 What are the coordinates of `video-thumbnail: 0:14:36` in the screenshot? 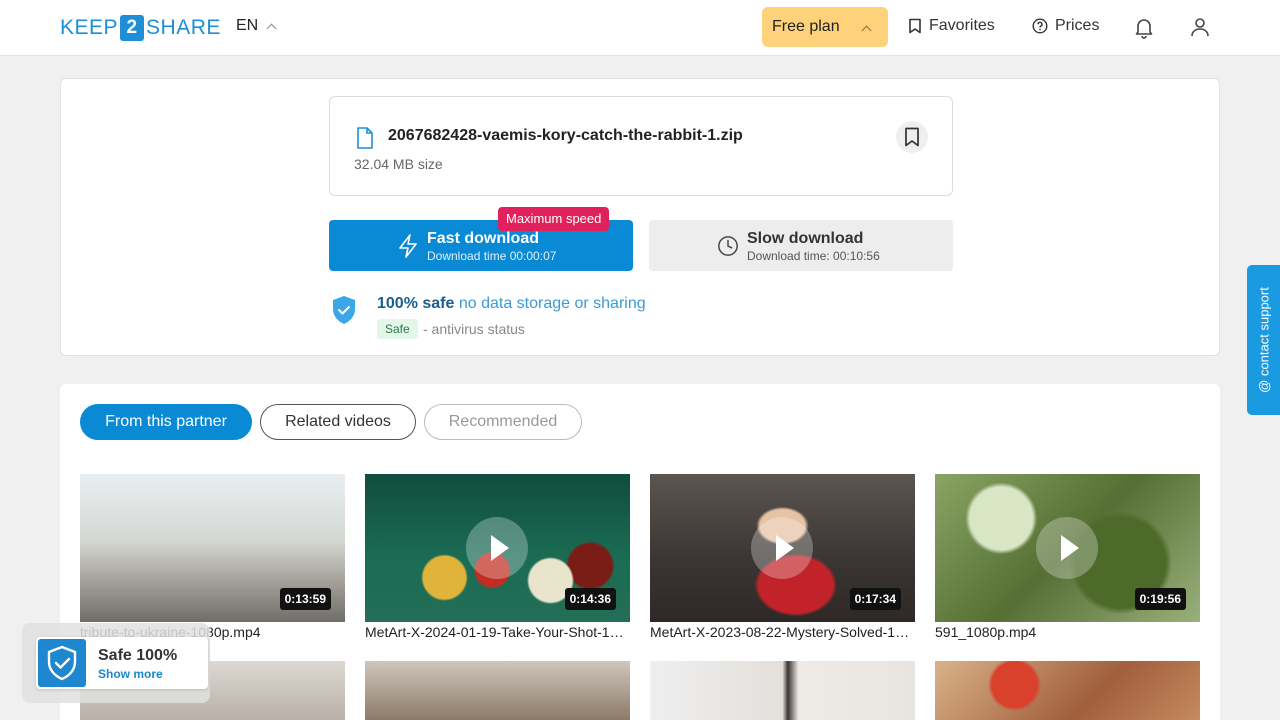 It's located at (497, 548).